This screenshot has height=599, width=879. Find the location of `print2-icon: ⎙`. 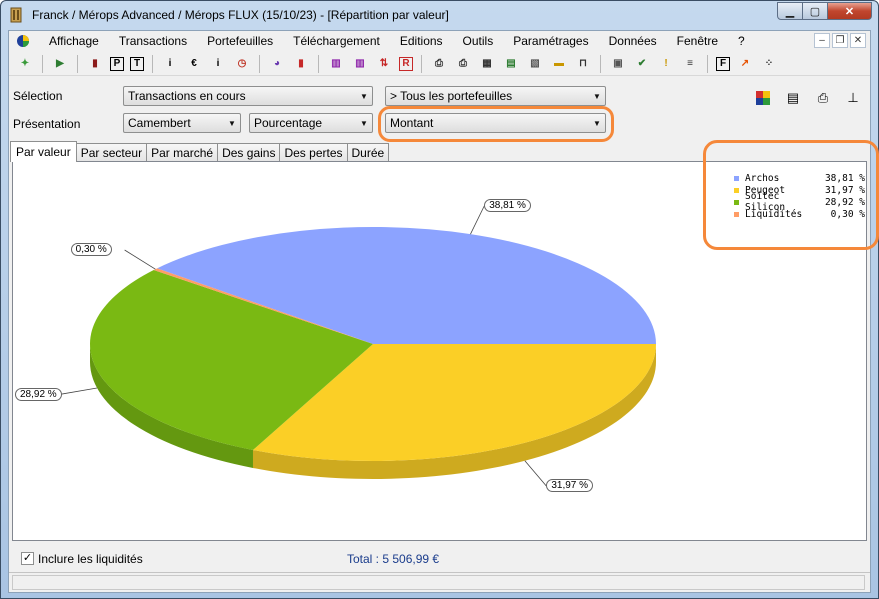

print2-icon: ⎙ is located at coordinates (463, 64).